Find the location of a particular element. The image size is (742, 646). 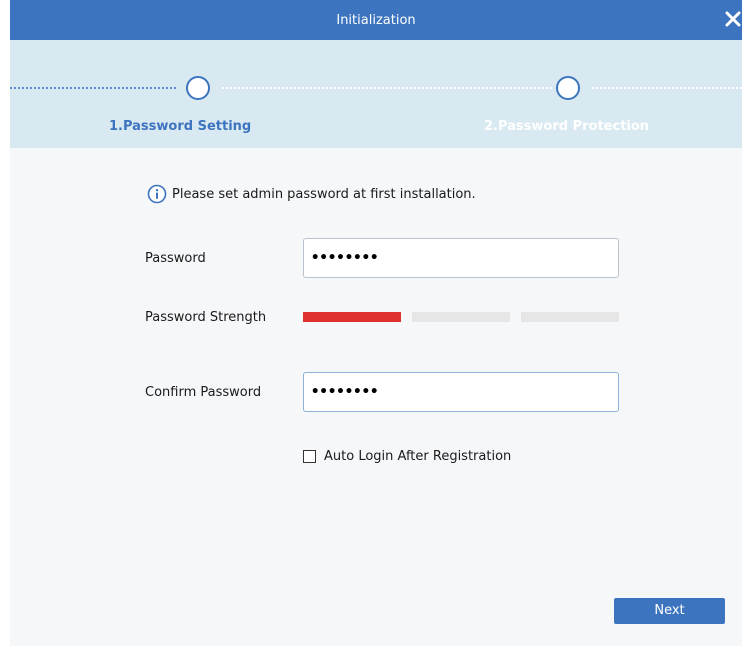

step-2-label: 2.Password Protection is located at coordinates (567, 126).